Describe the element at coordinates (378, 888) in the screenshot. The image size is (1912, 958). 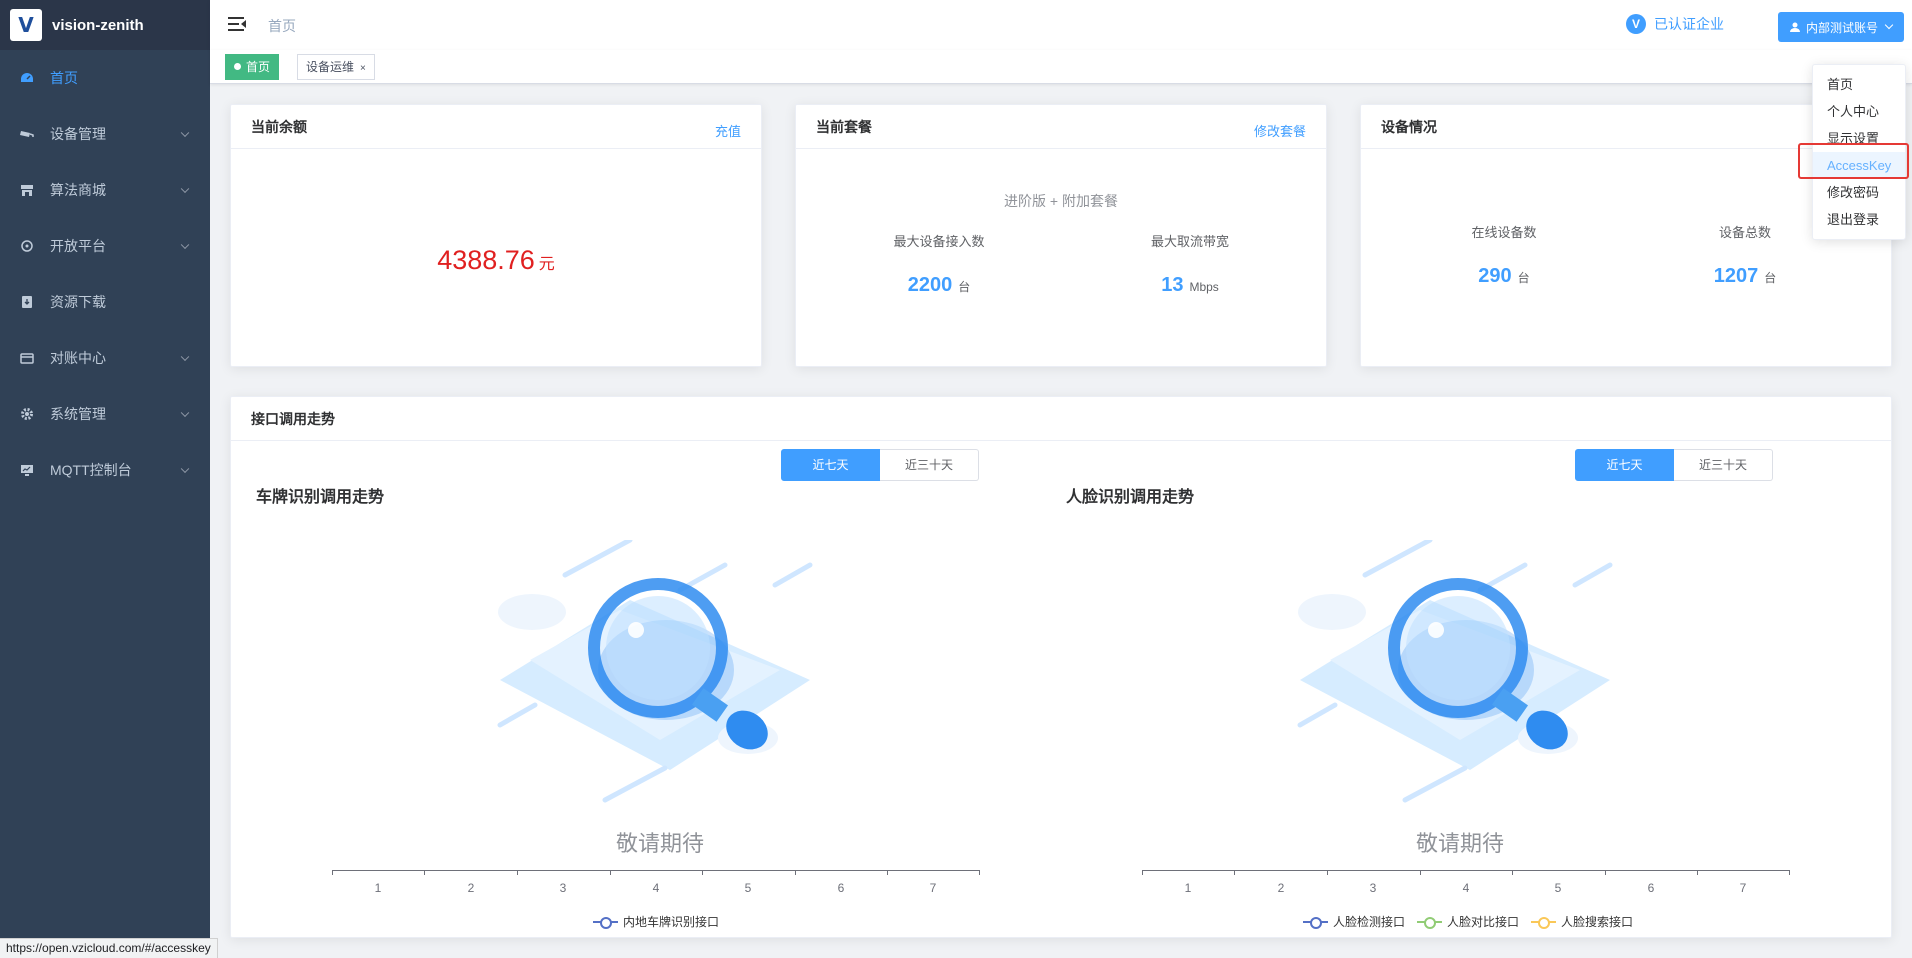
I see `x-tick-label: 1` at that location.